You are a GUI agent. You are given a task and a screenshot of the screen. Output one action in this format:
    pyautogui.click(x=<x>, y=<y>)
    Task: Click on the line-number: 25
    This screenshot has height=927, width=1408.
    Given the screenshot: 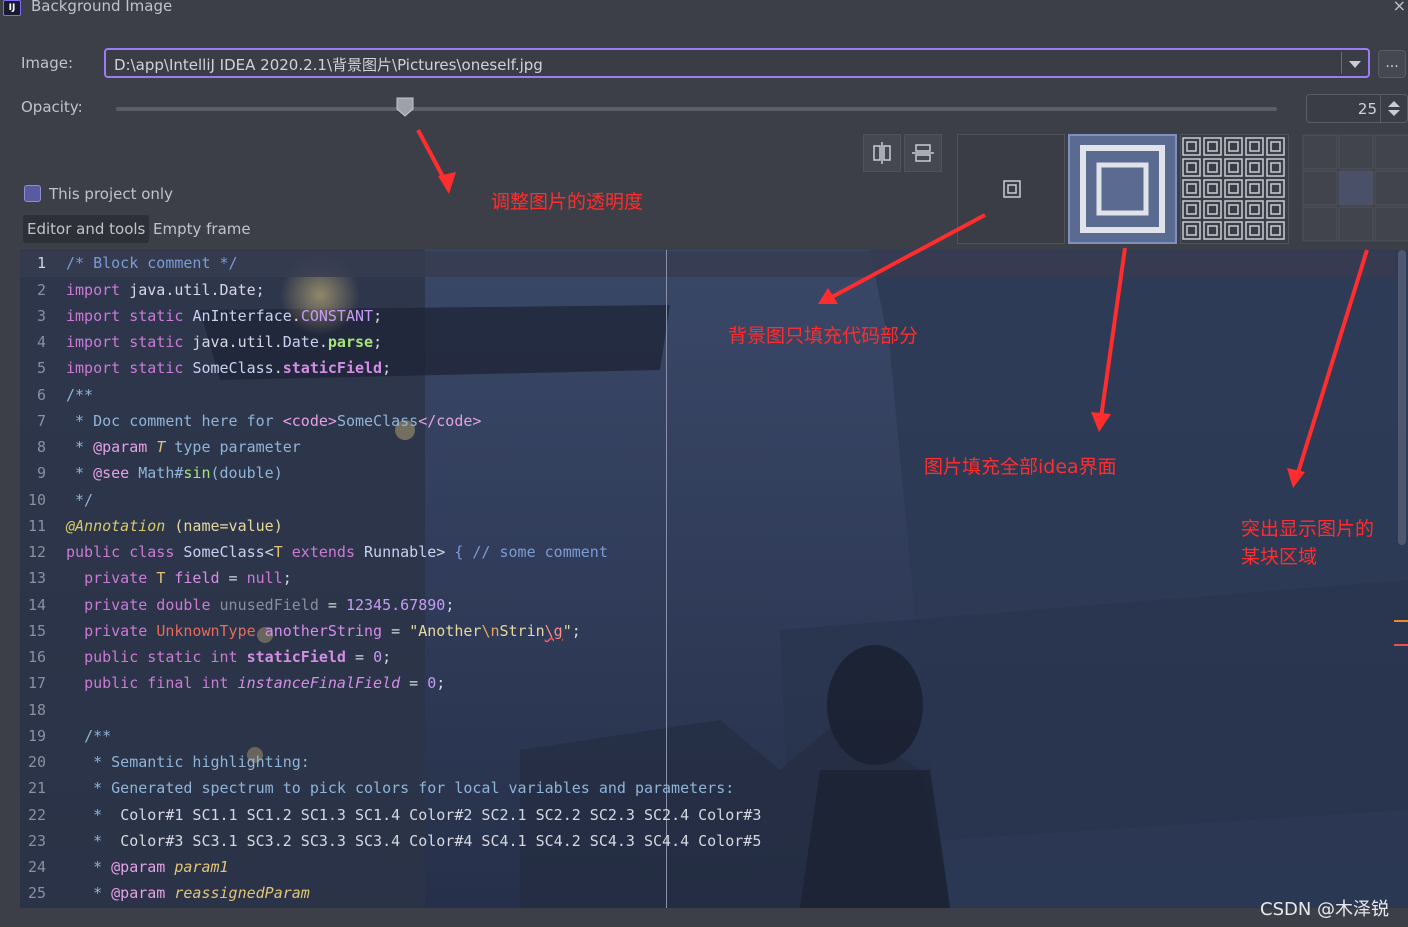 What is the action you would take?
    pyautogui.click(x=36, y=893)
    